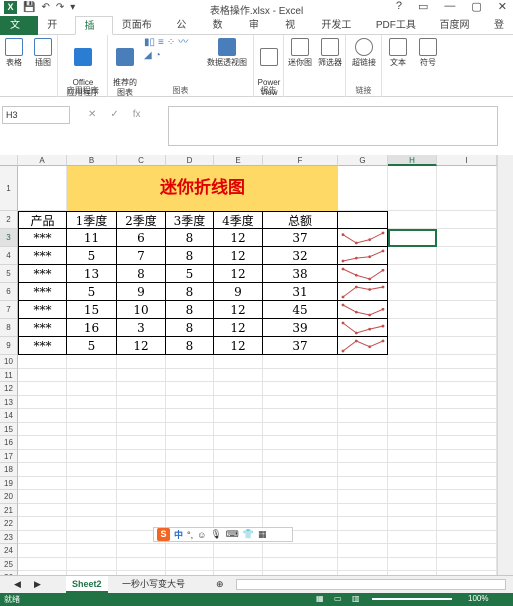  Describe the element at coordinates (9, 470) in the screenshot. I see `row-header-18: 18` at that location.